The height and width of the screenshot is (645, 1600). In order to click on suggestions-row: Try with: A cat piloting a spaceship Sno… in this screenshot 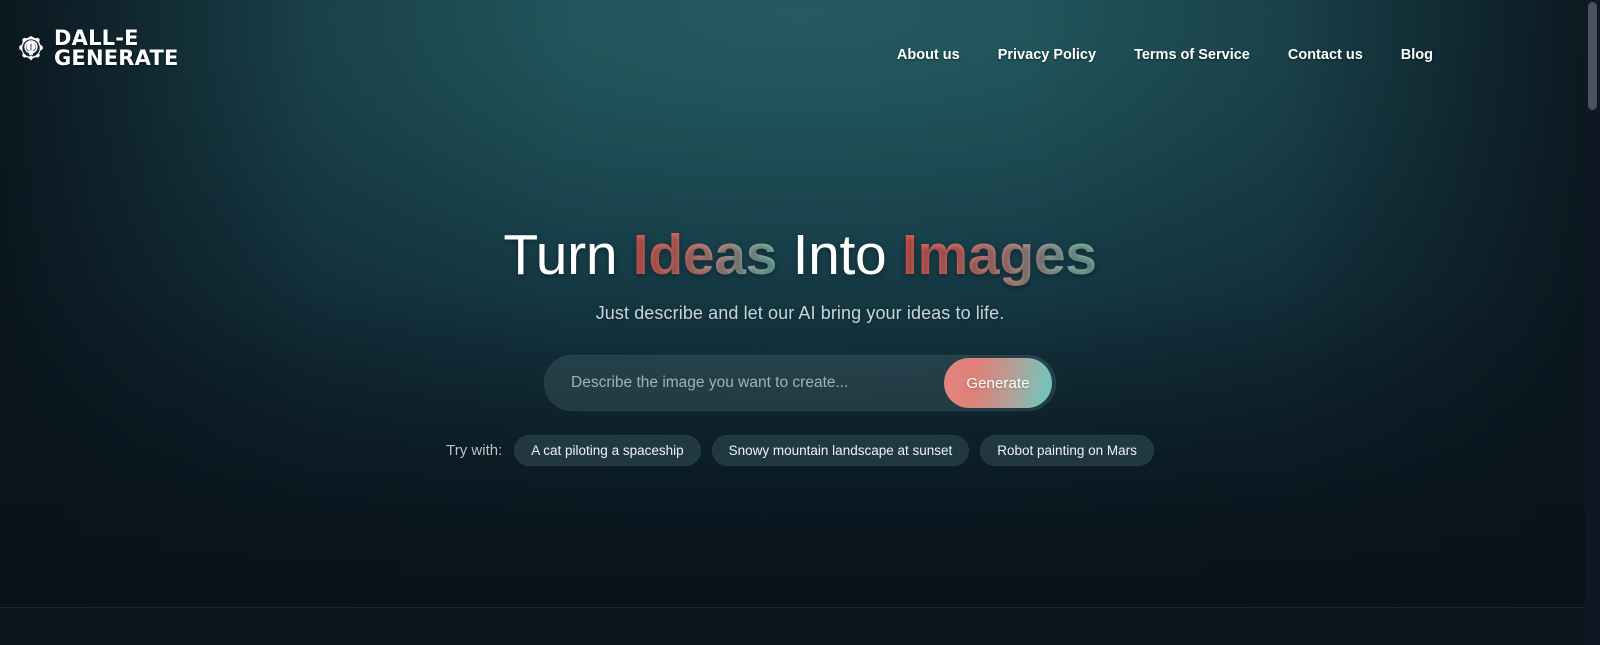, I will do `click(800, 450)`.